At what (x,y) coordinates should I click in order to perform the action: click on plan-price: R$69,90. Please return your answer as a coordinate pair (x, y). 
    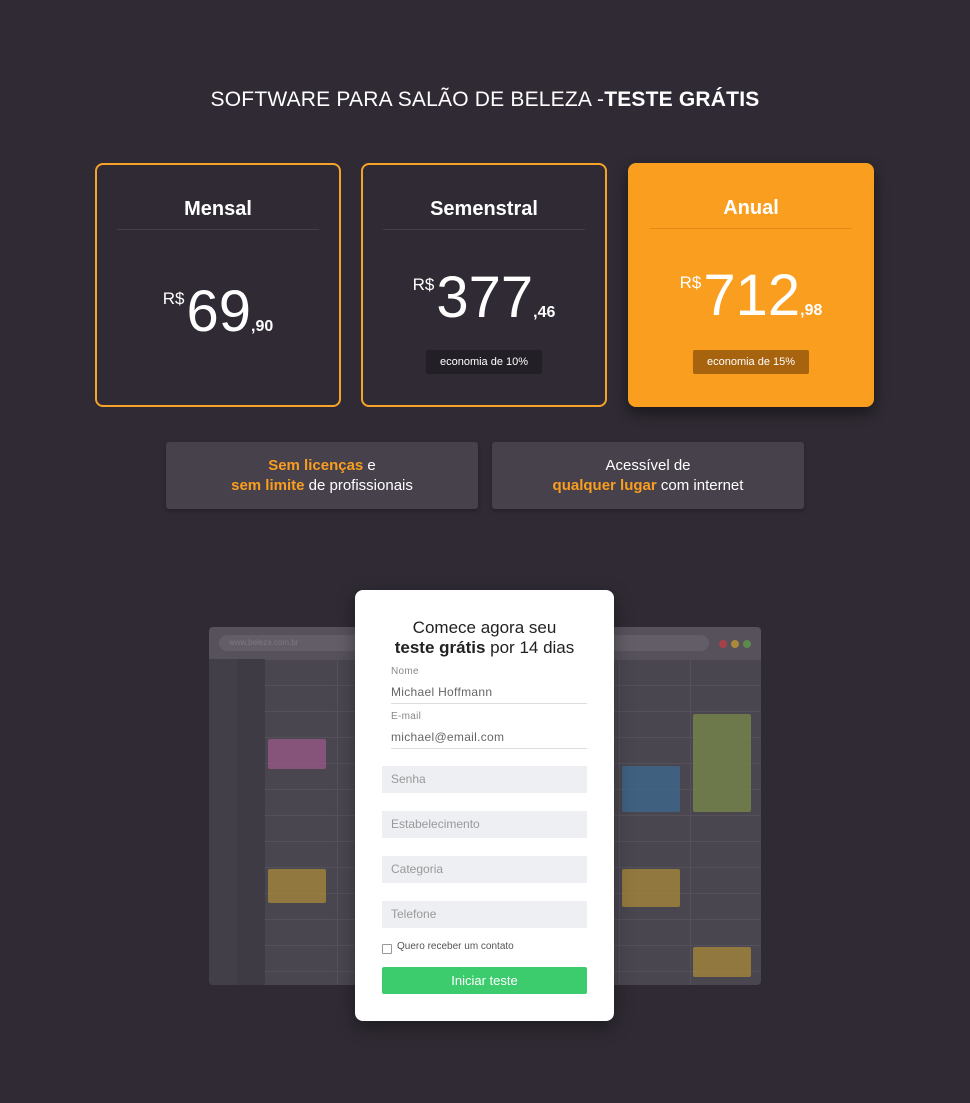
    Looking at the image, I should click on (218, 311).